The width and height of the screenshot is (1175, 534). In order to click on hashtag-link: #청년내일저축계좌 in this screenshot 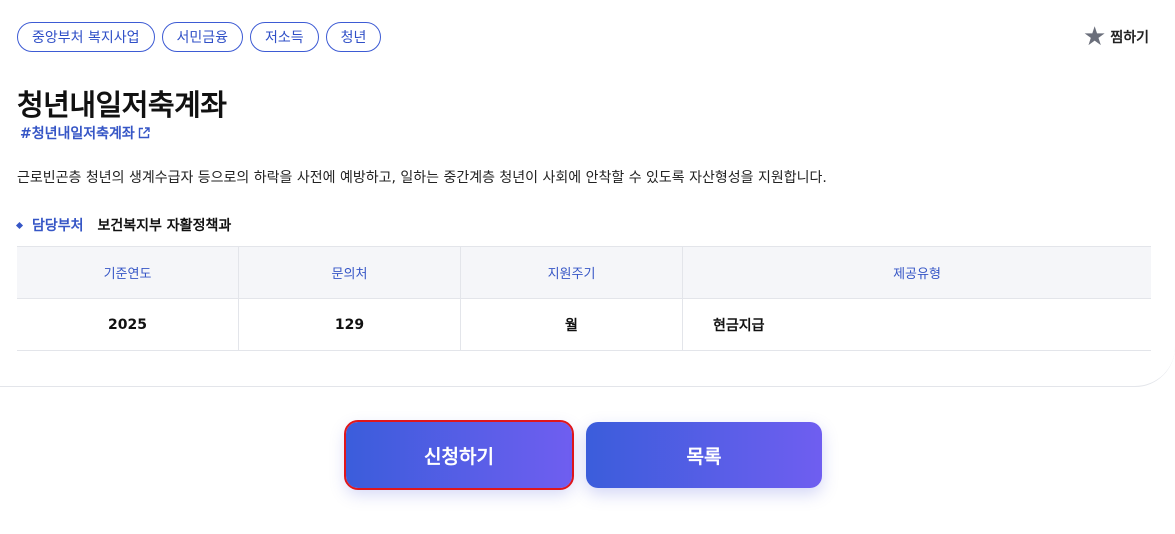, I will do `click(85, 133)`.